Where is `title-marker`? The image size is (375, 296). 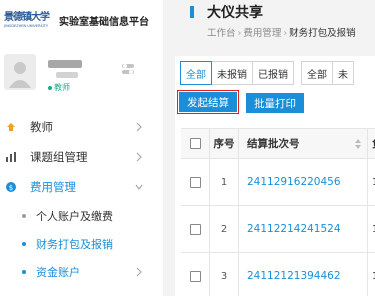 title-marker is located at coordinates (192, 12).